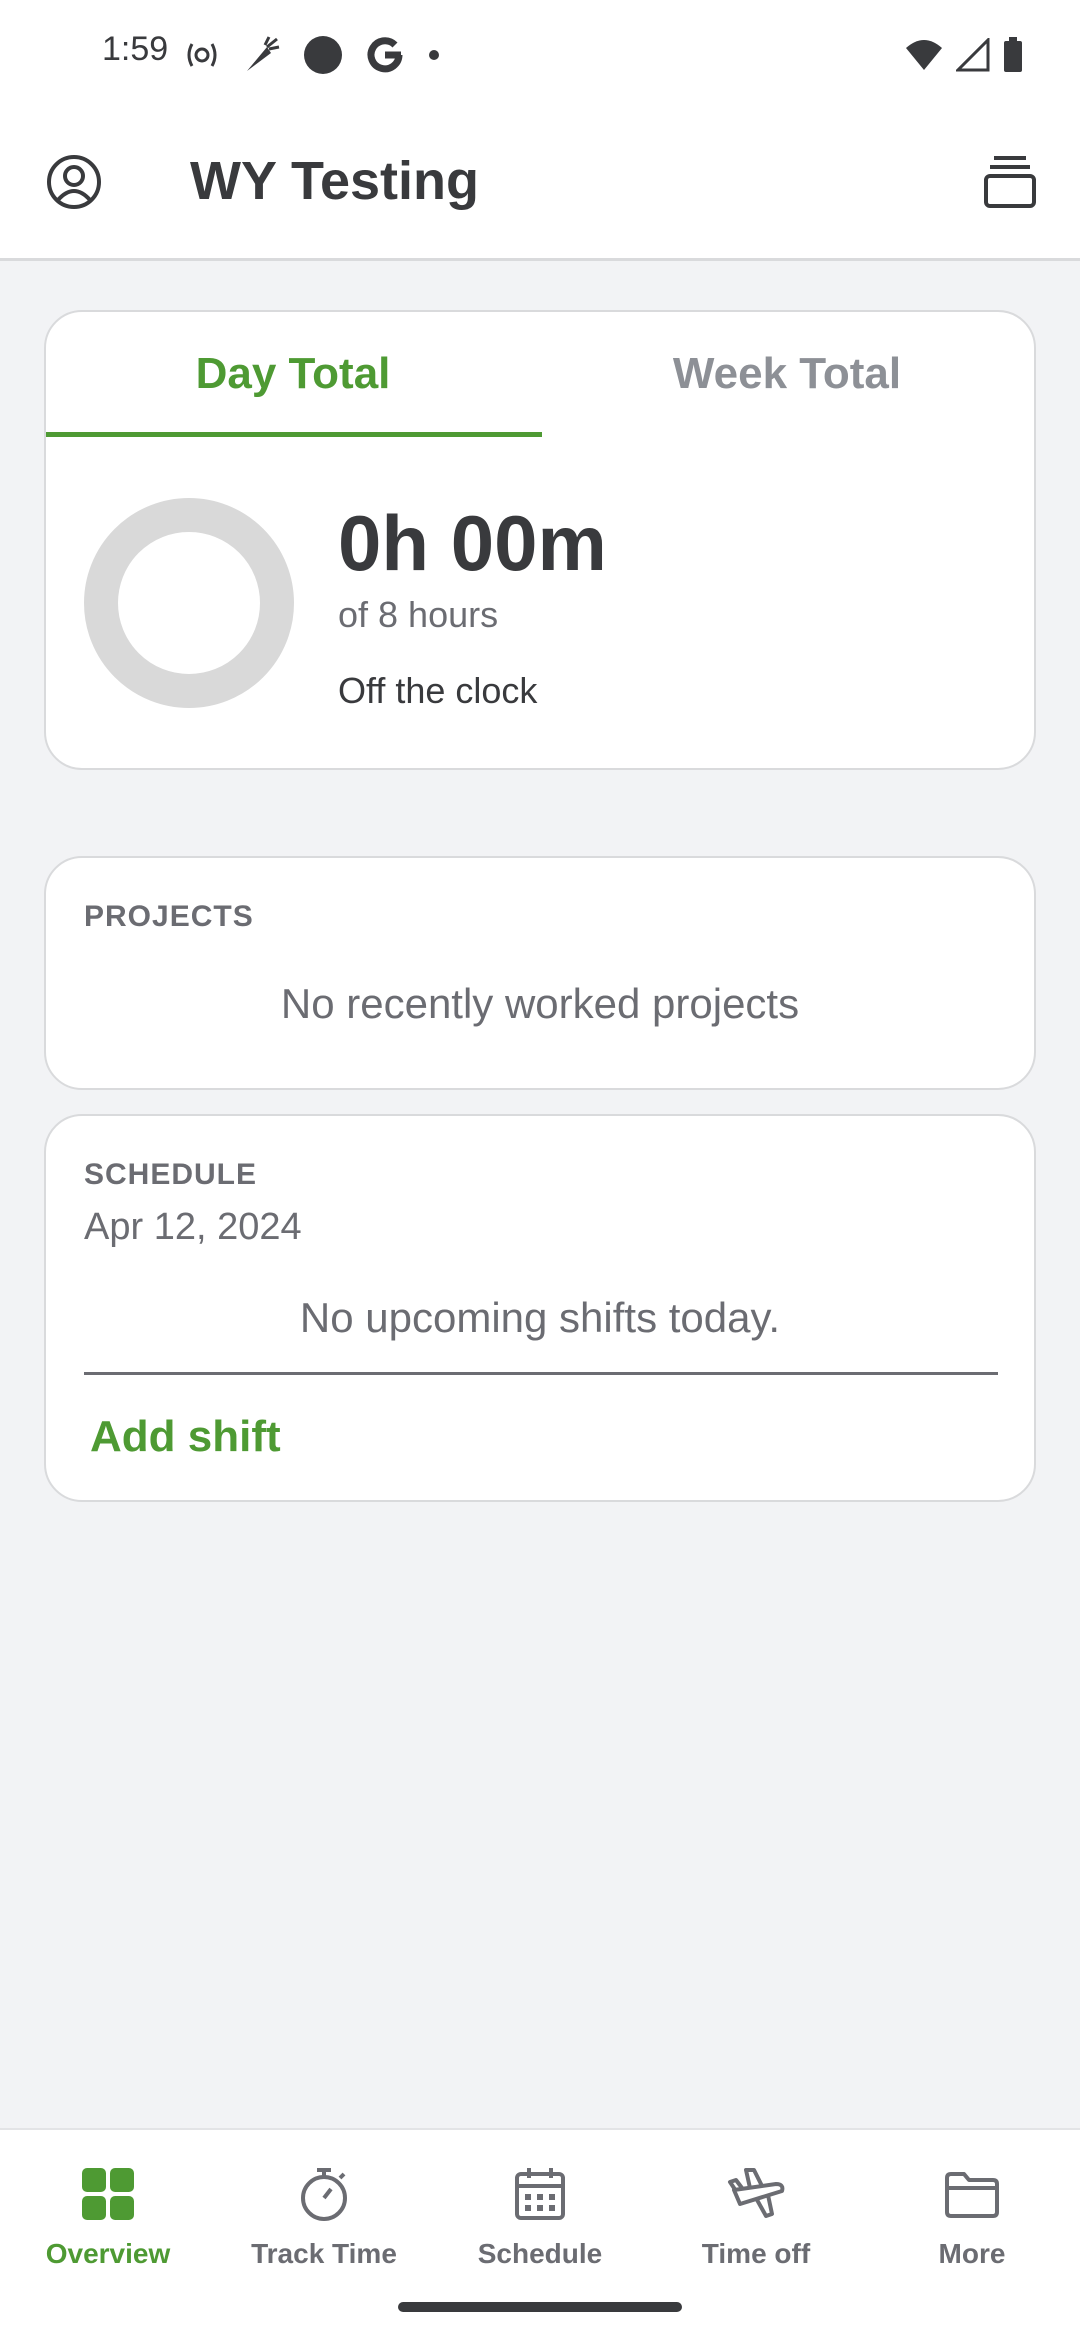 This screenshot has width=1080, height=2342. What do you see at coordinates (324, 2194) in the screenshot?
I see `stopwatch-icon` at bounding box center [324, 2194].